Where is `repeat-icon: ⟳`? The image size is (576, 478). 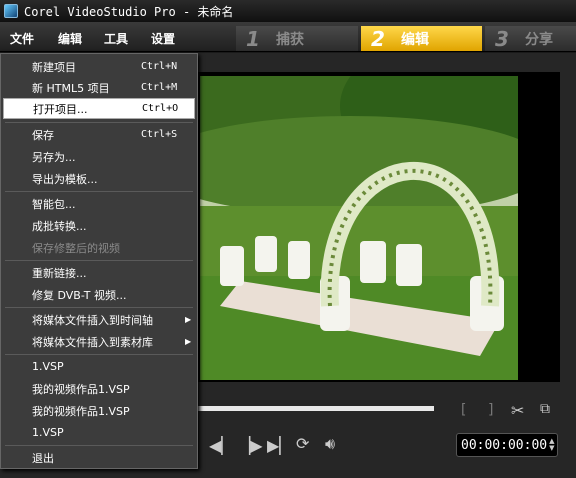
repeat-icon: ⟳ is located at coordinates (302, 443).